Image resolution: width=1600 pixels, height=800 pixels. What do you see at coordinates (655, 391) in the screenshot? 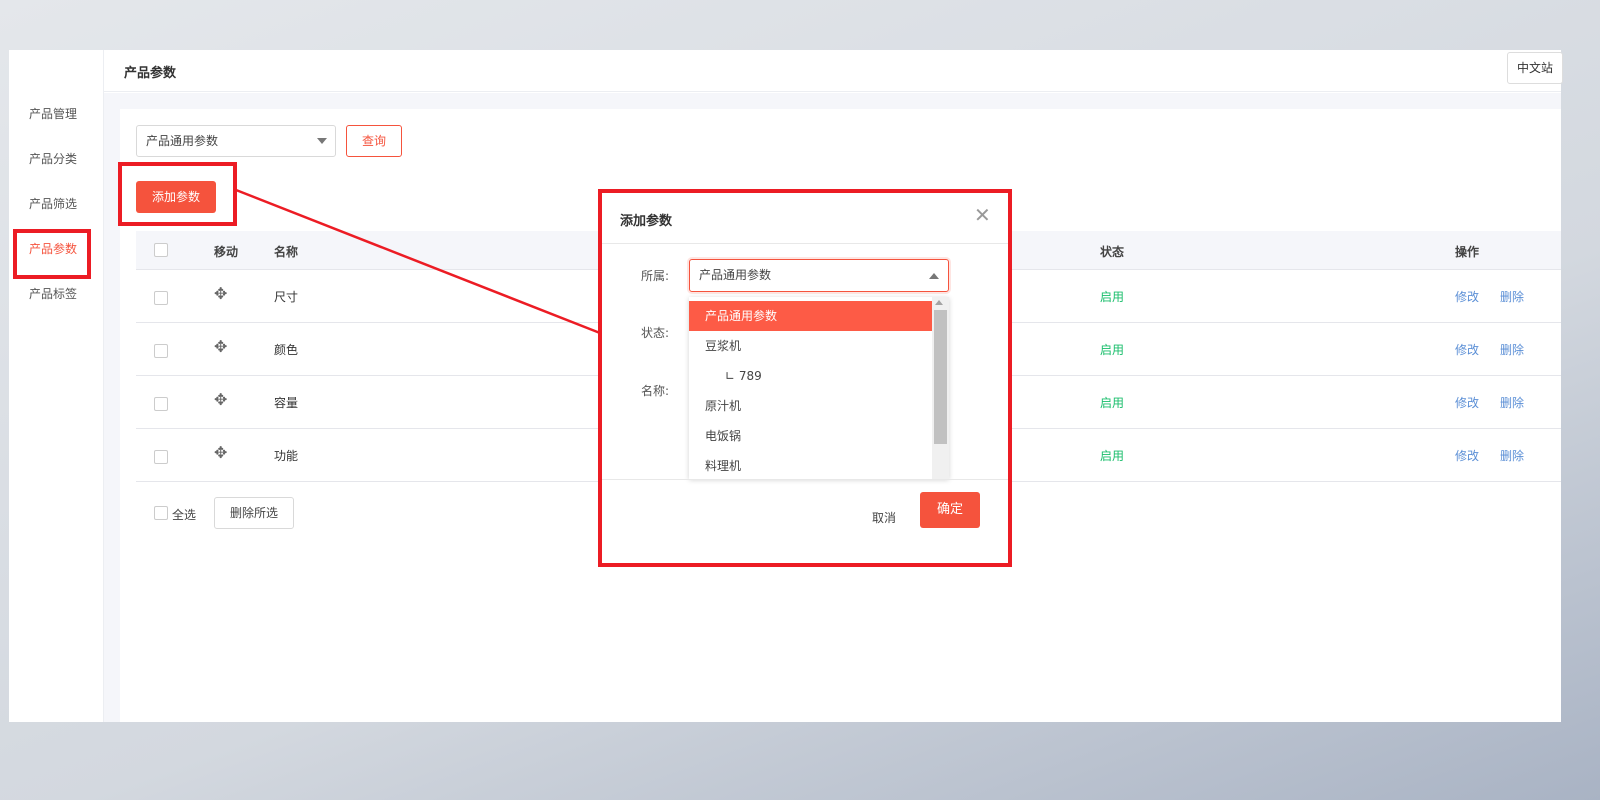
I see `name-label: 名称:` at bounding box center [655, 391].